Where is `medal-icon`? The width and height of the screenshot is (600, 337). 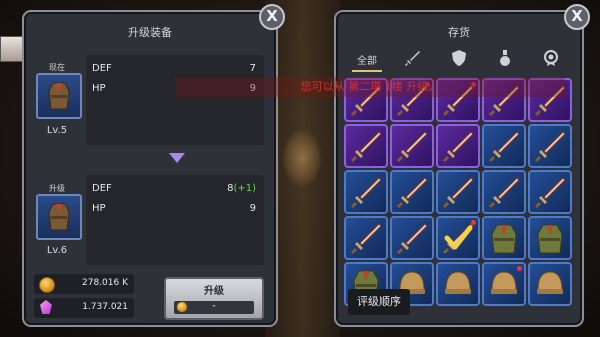 medal-icon is located at coordinates (551, 58).